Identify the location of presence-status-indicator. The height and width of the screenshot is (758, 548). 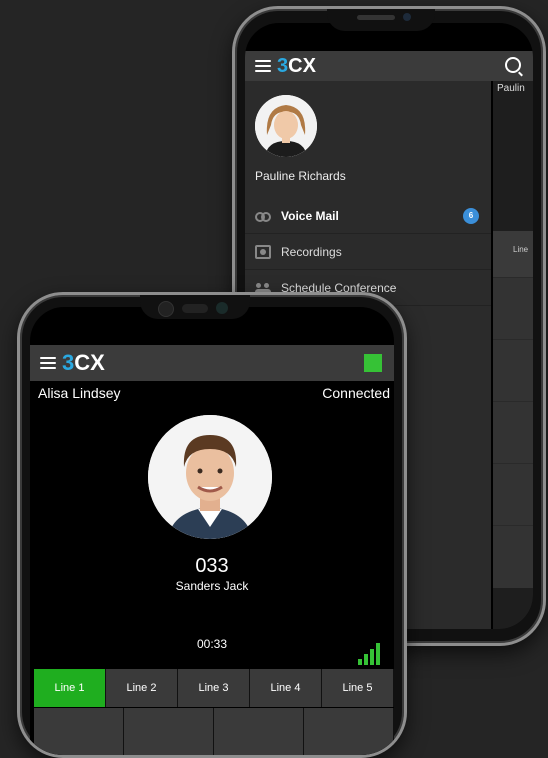
(373, 363).